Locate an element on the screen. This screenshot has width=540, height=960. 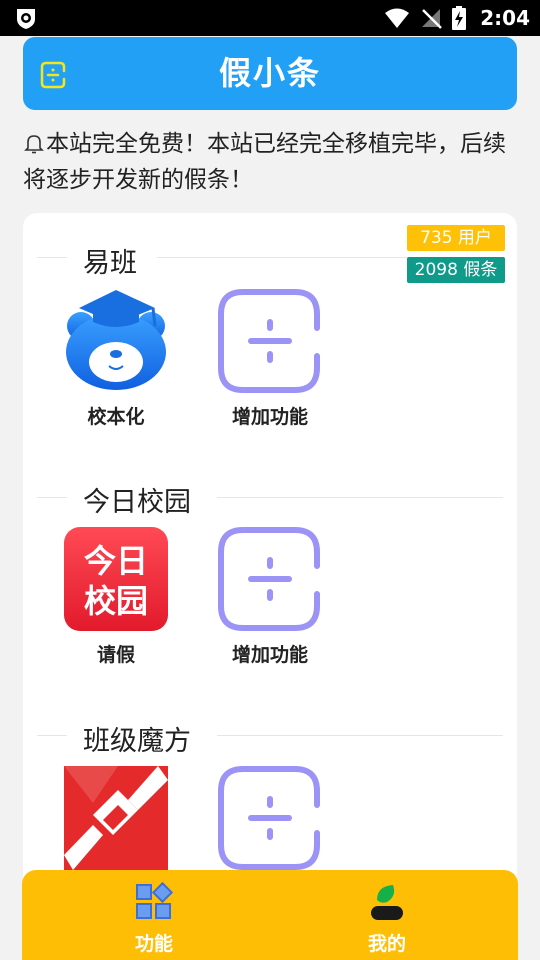
page-title: 假小条 is located at coordinates (269, 73).